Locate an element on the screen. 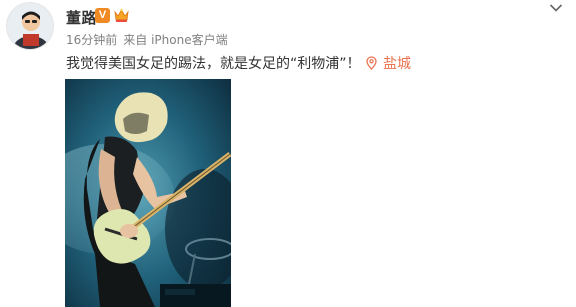 Image resolution: width=576 pixels, height=307 pixels. map-pin-icon is located at coordinates (371, 63).